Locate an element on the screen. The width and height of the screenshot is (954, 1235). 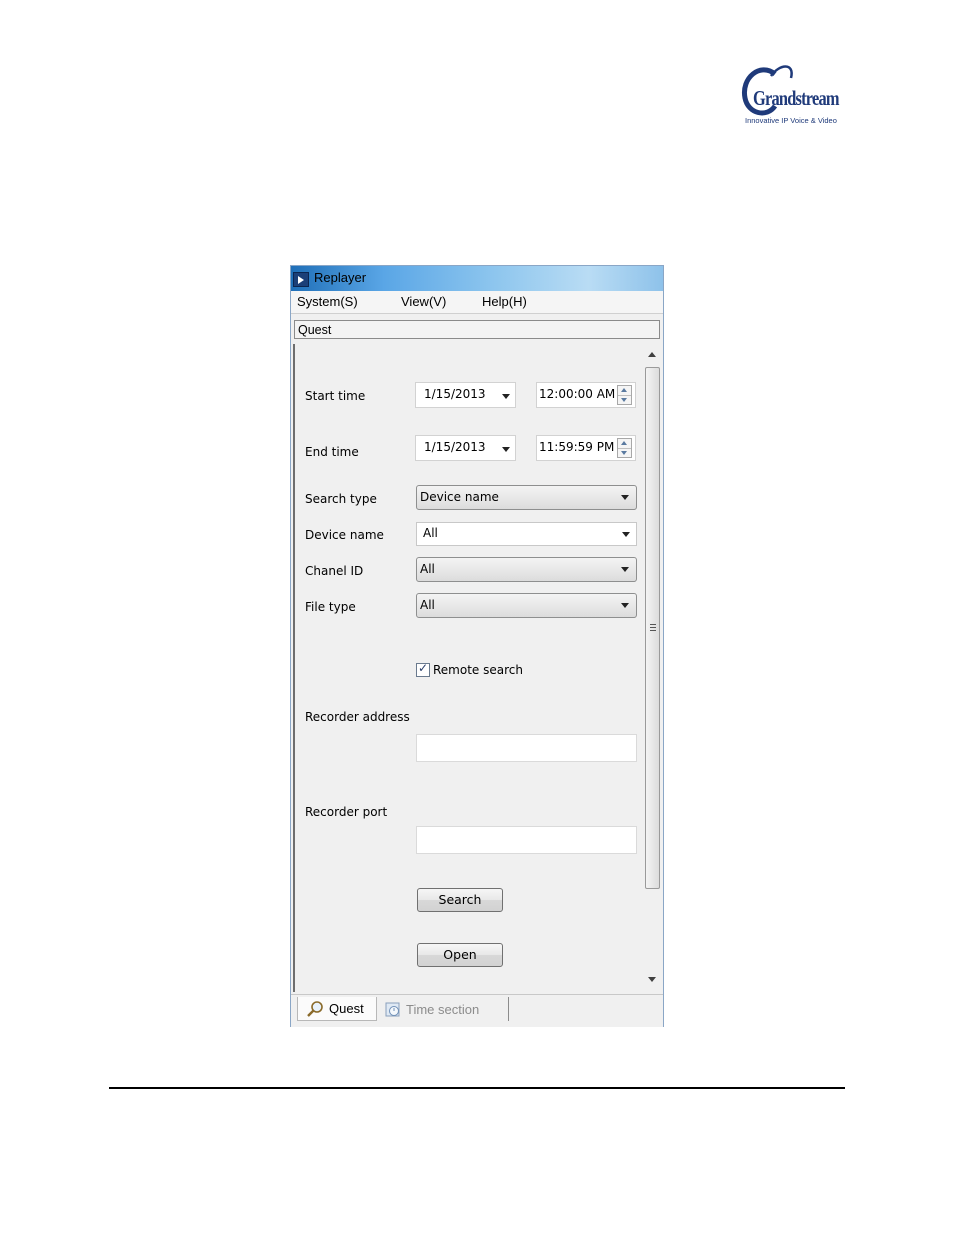
scrollbar-thumb is located at coordinates (652, 628).